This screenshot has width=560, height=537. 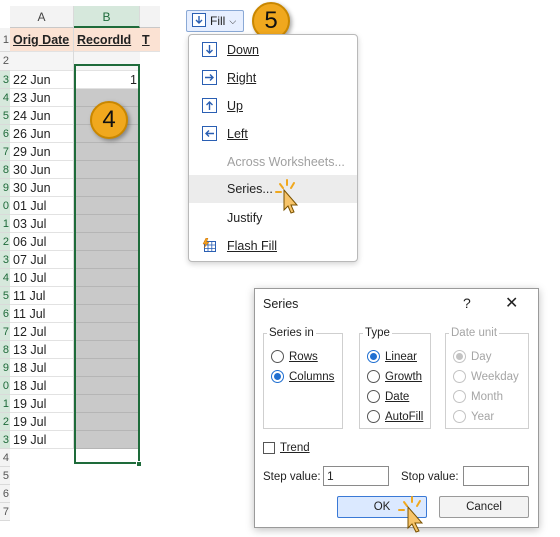 What do you see at coordinates (41, 224) in the screenshot?
I see `date-cell: 03 Jul` at bounding box center [41, 224].